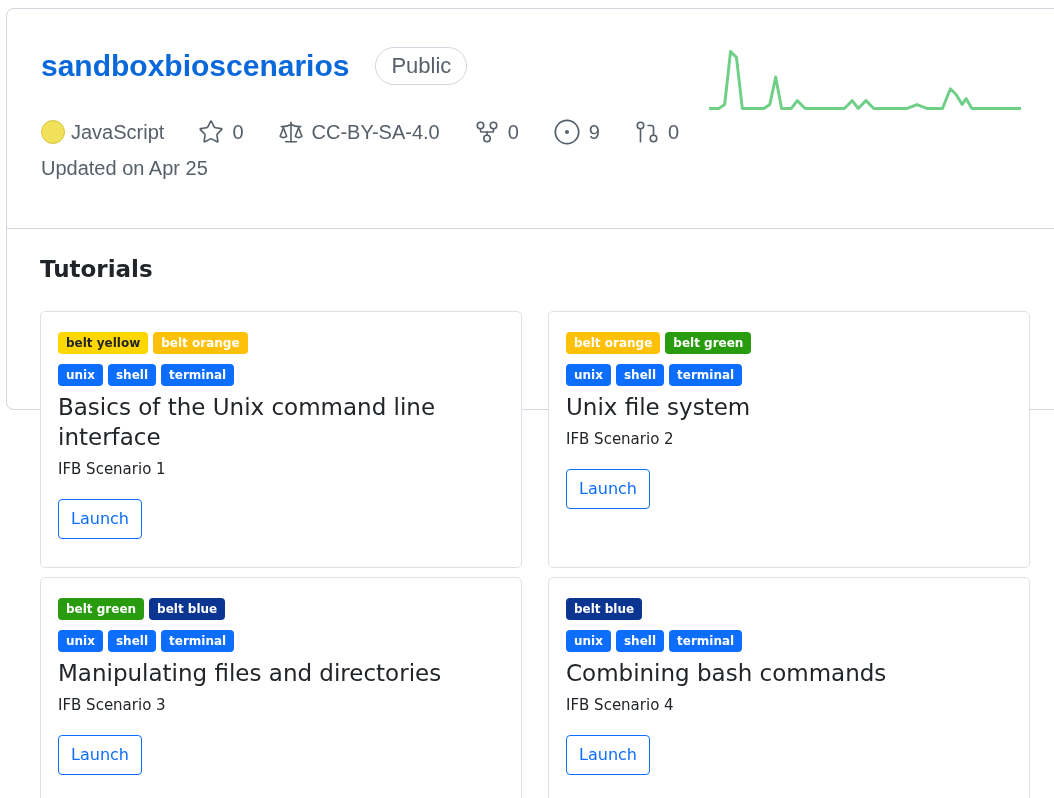  Describe the element at coordinates (238, 132) in the screenshot. I see `star-count: 0` at that location.